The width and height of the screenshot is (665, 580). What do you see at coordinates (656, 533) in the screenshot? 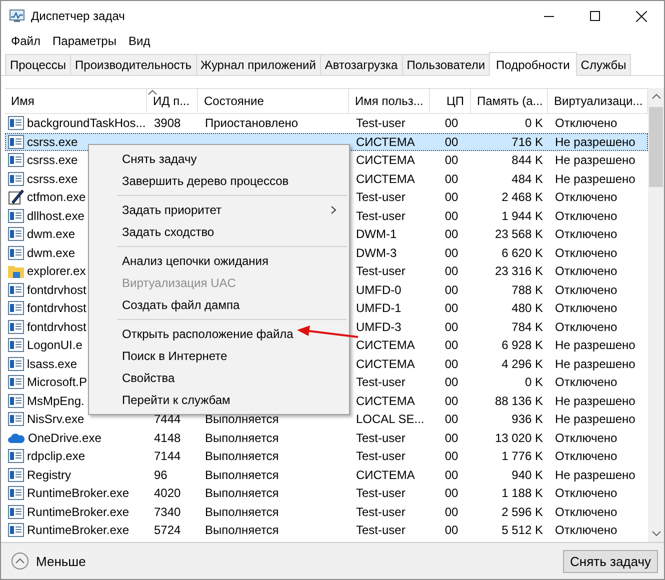
I see `scroll-down-icon` at bounding box center [656, 533].